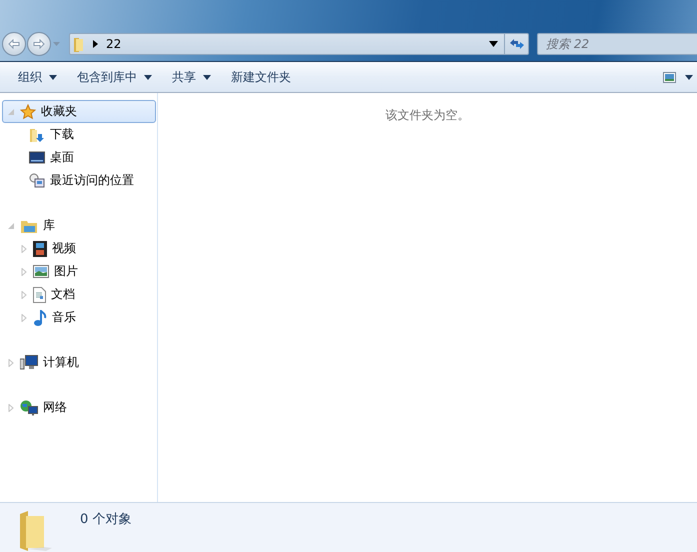  Describe the element at coordinates (28, 112) in the screenshot. I see `star-icon` at that location.